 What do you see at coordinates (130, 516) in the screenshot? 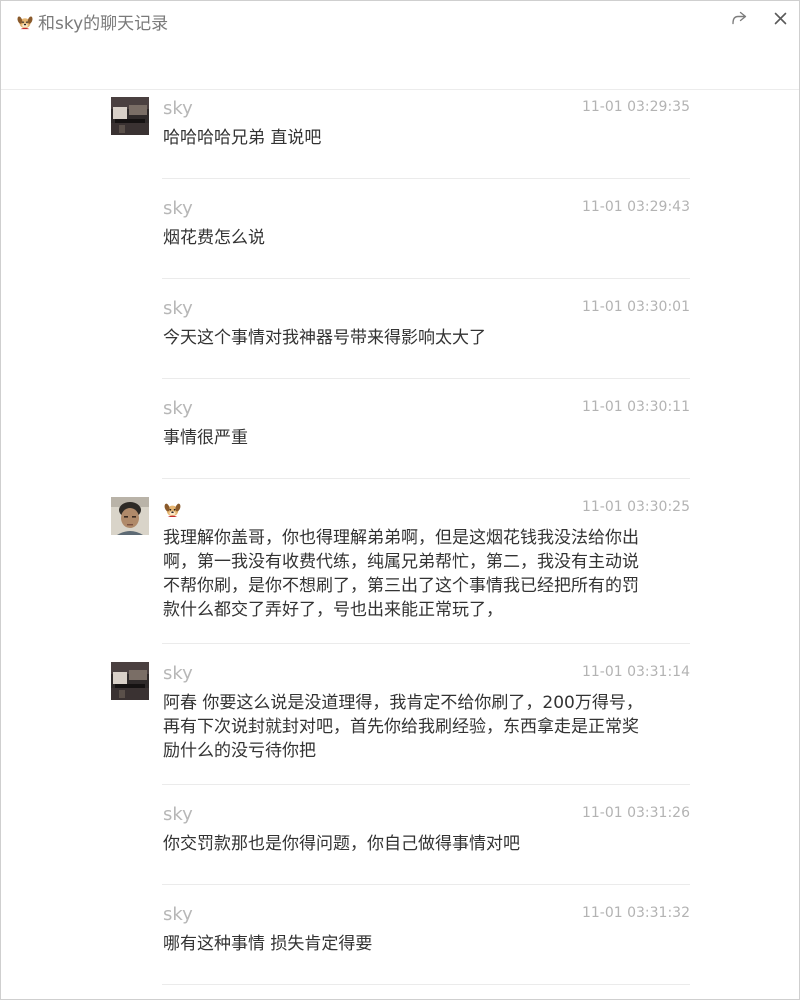
I see `self-avatar` at bounding box center [130, 516].